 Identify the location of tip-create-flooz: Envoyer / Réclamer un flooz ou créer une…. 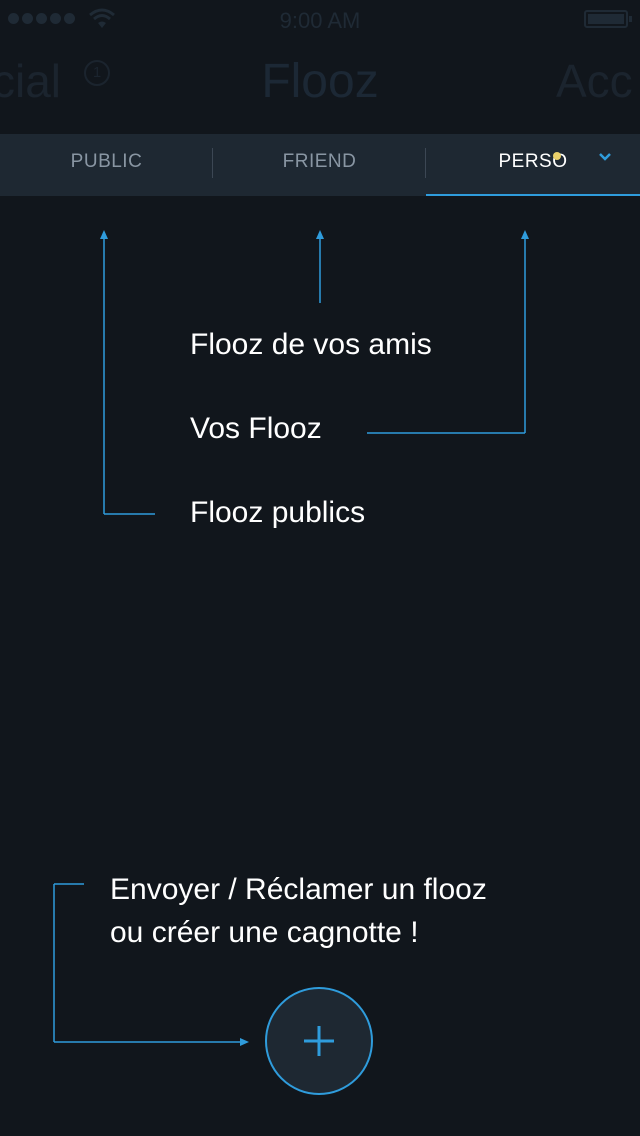
(298, 911).